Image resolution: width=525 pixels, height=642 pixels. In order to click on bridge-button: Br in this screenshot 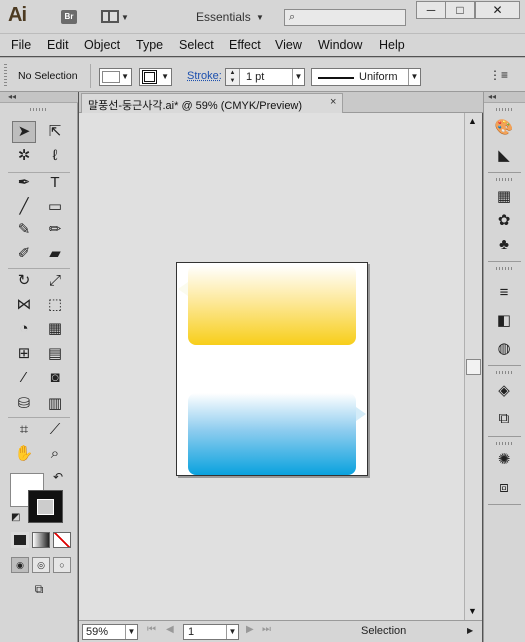, I will do `click(69, 17)`.